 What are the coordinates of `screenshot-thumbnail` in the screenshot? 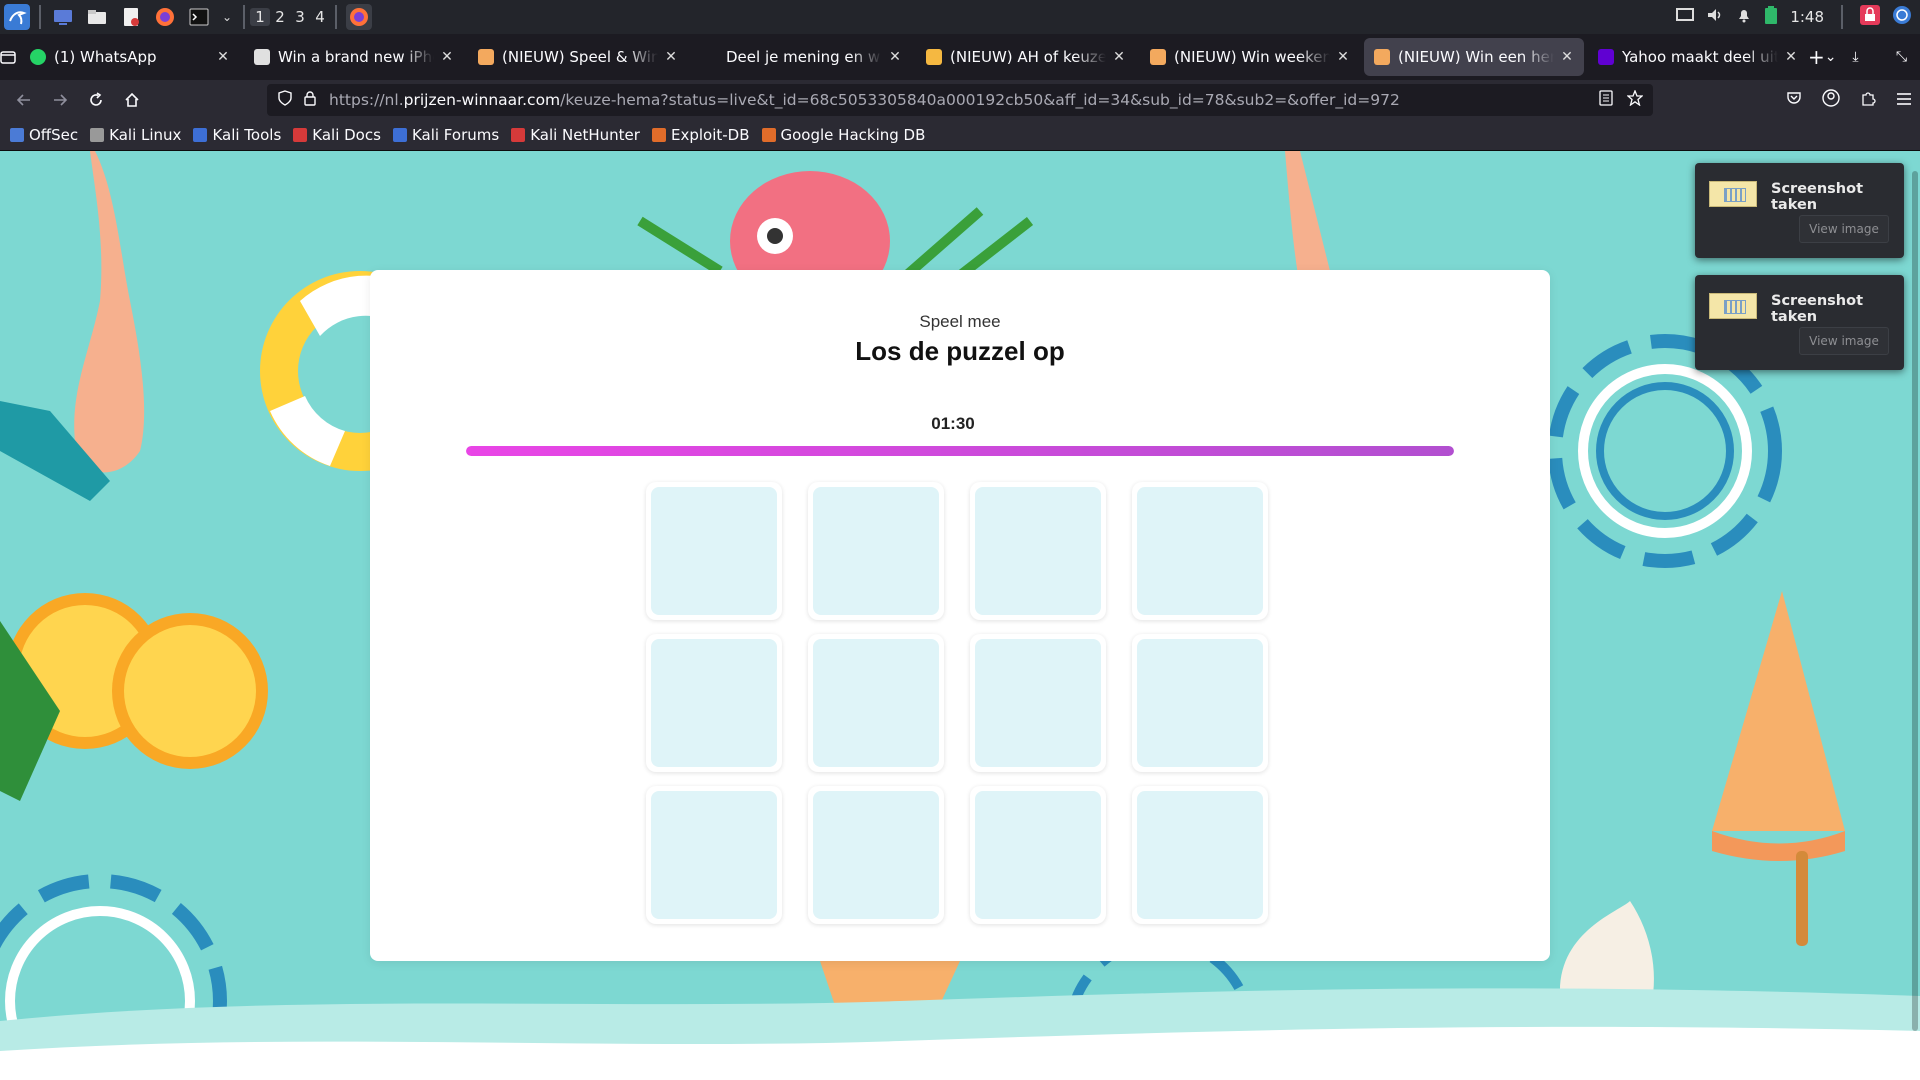 It's located at (1733, 194).